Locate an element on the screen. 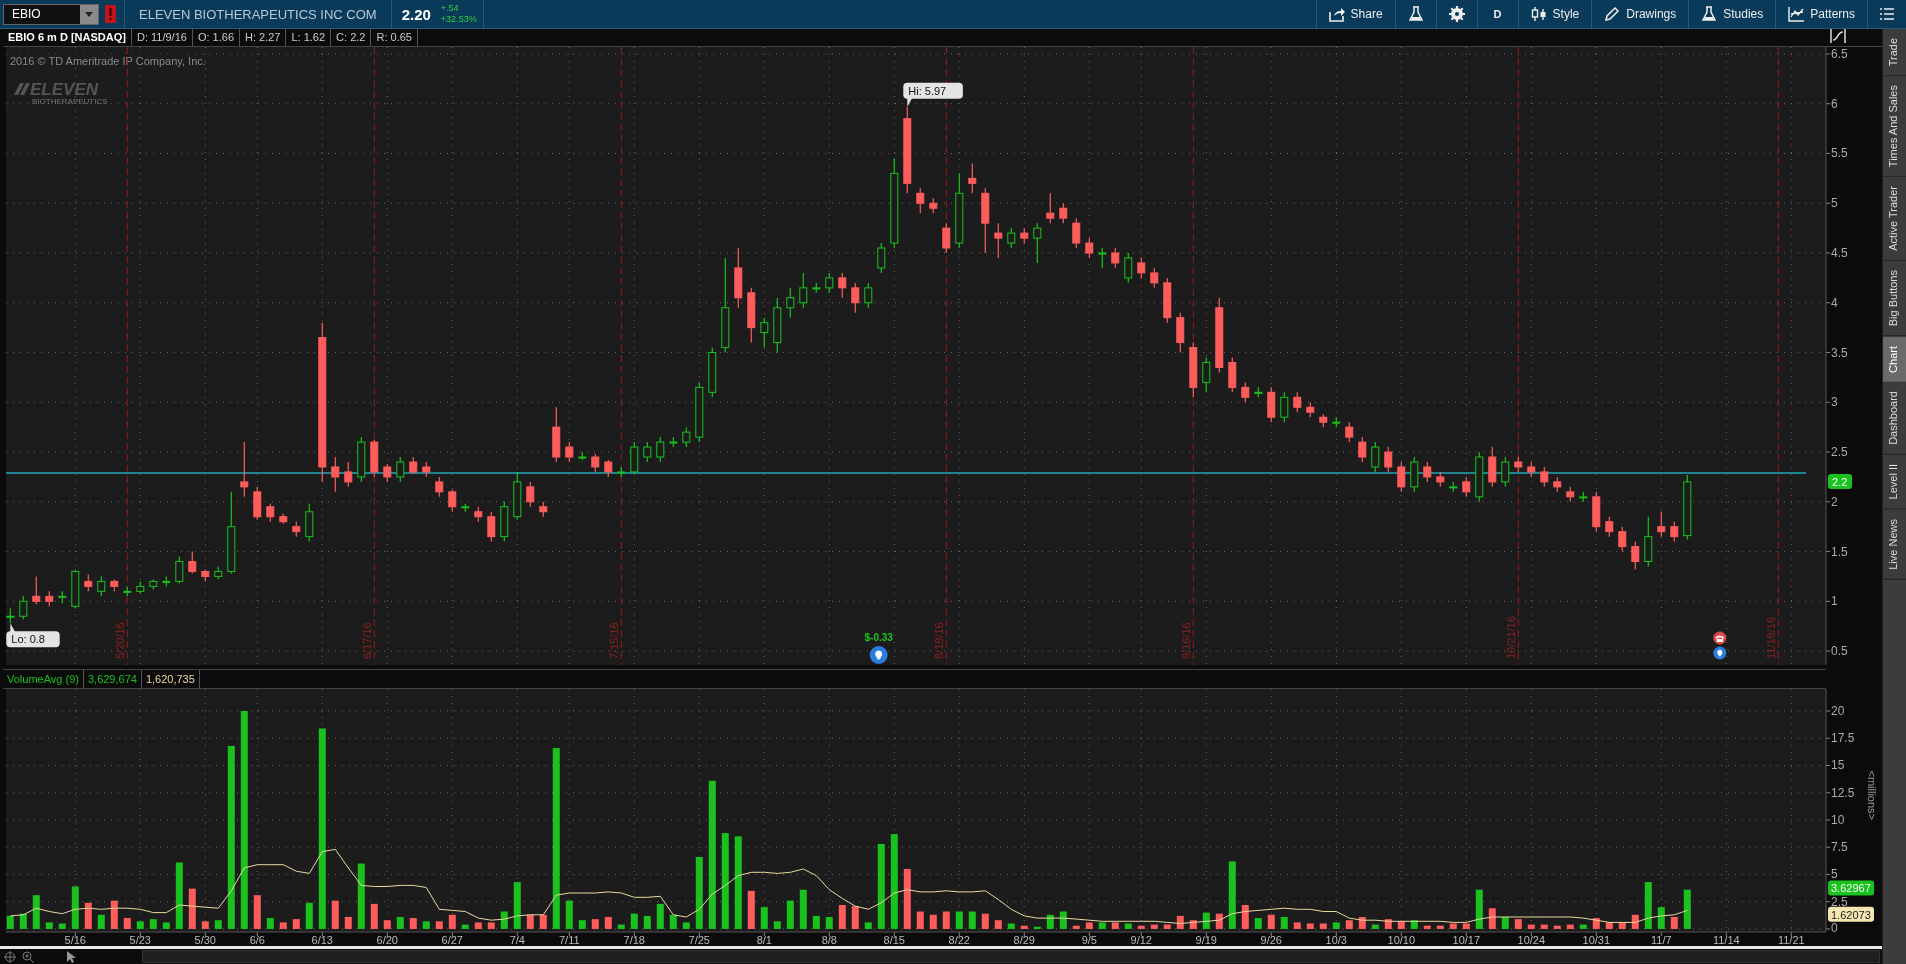 The width and height of the screenshot is (1906, 964). axis-label: 8/15 is located at coordinates (894, 939).